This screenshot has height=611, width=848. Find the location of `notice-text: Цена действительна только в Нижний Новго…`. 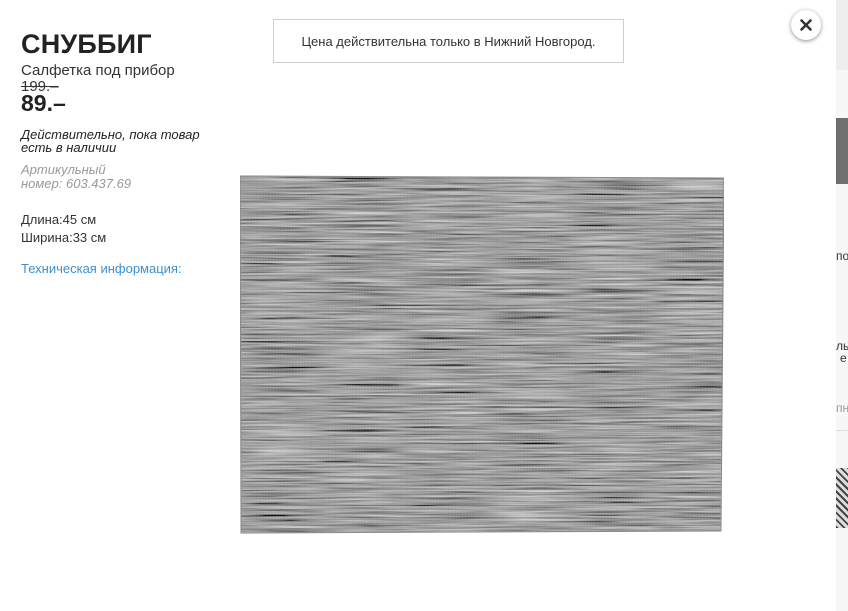

notice-text: Цена действительна только в Нижний Новго… is located at coordinates (448, 41).